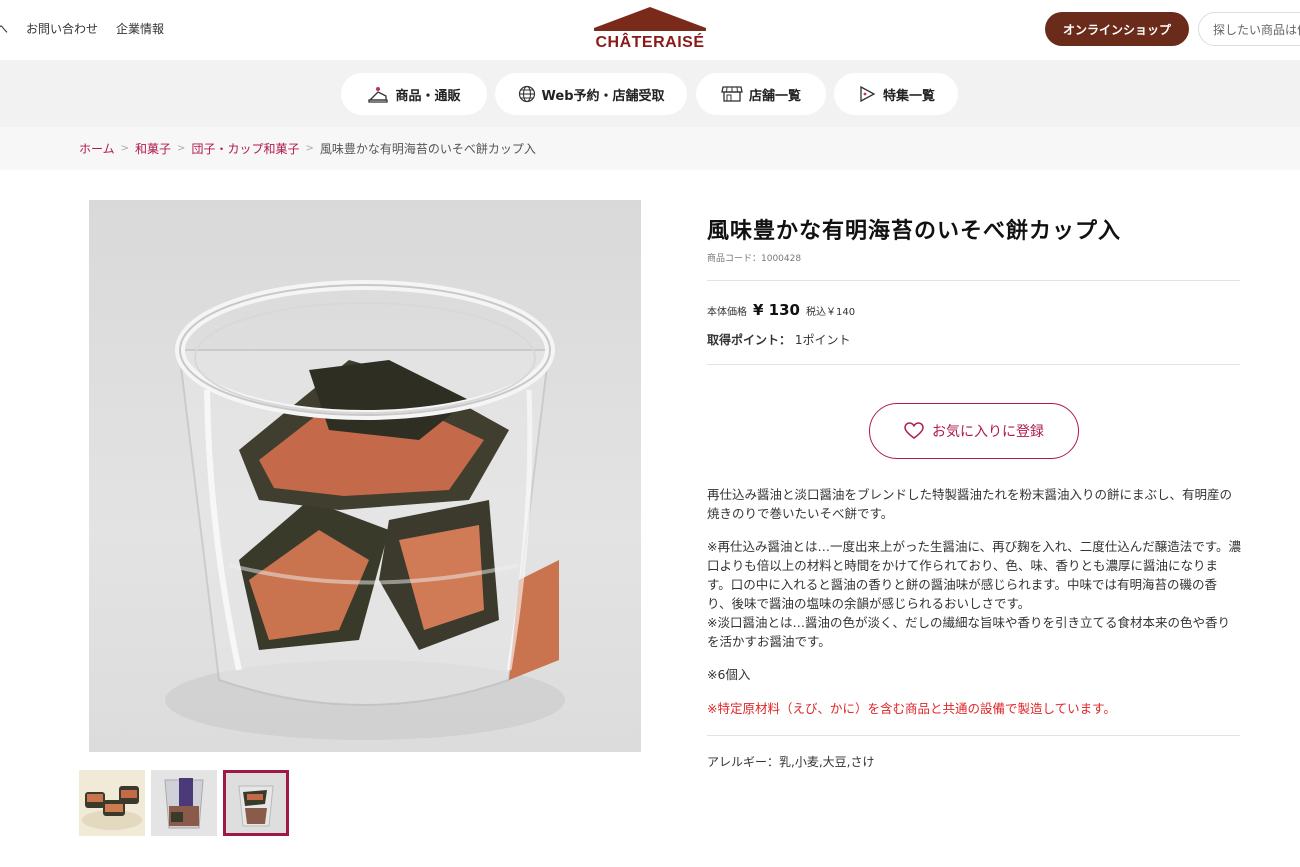  What do you see at coordinates (749, 340) in the screenshot?
I see `points-label: 取得ポイント：` at bounding box center [749, 340].